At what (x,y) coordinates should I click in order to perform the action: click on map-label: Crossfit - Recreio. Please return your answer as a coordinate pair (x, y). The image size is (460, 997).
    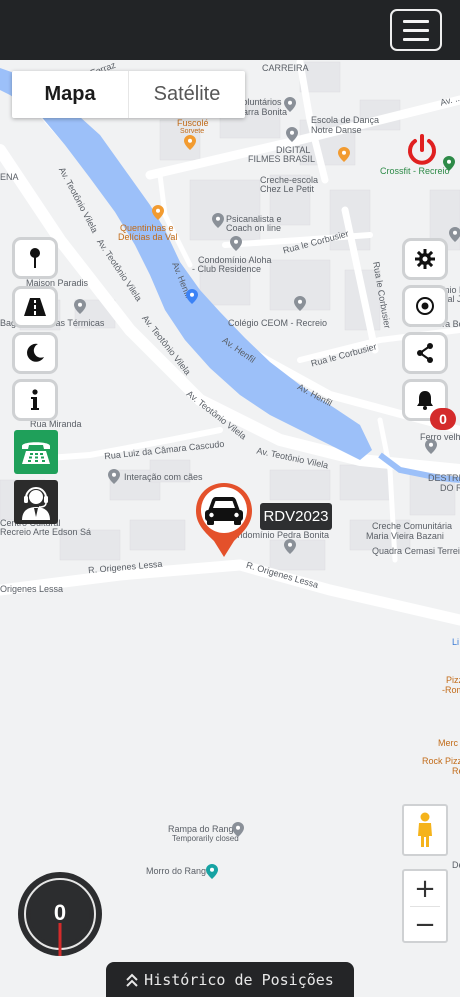
    Looking at the image, I should click on (415, 171).